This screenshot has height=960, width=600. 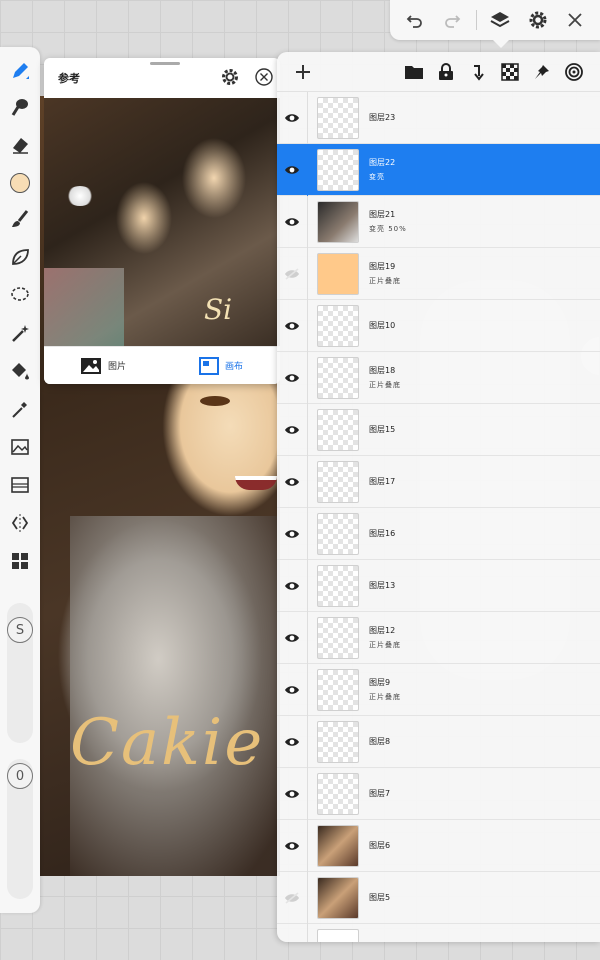 I want to click on layer-info: 图层16, so click(x=382, y=533).